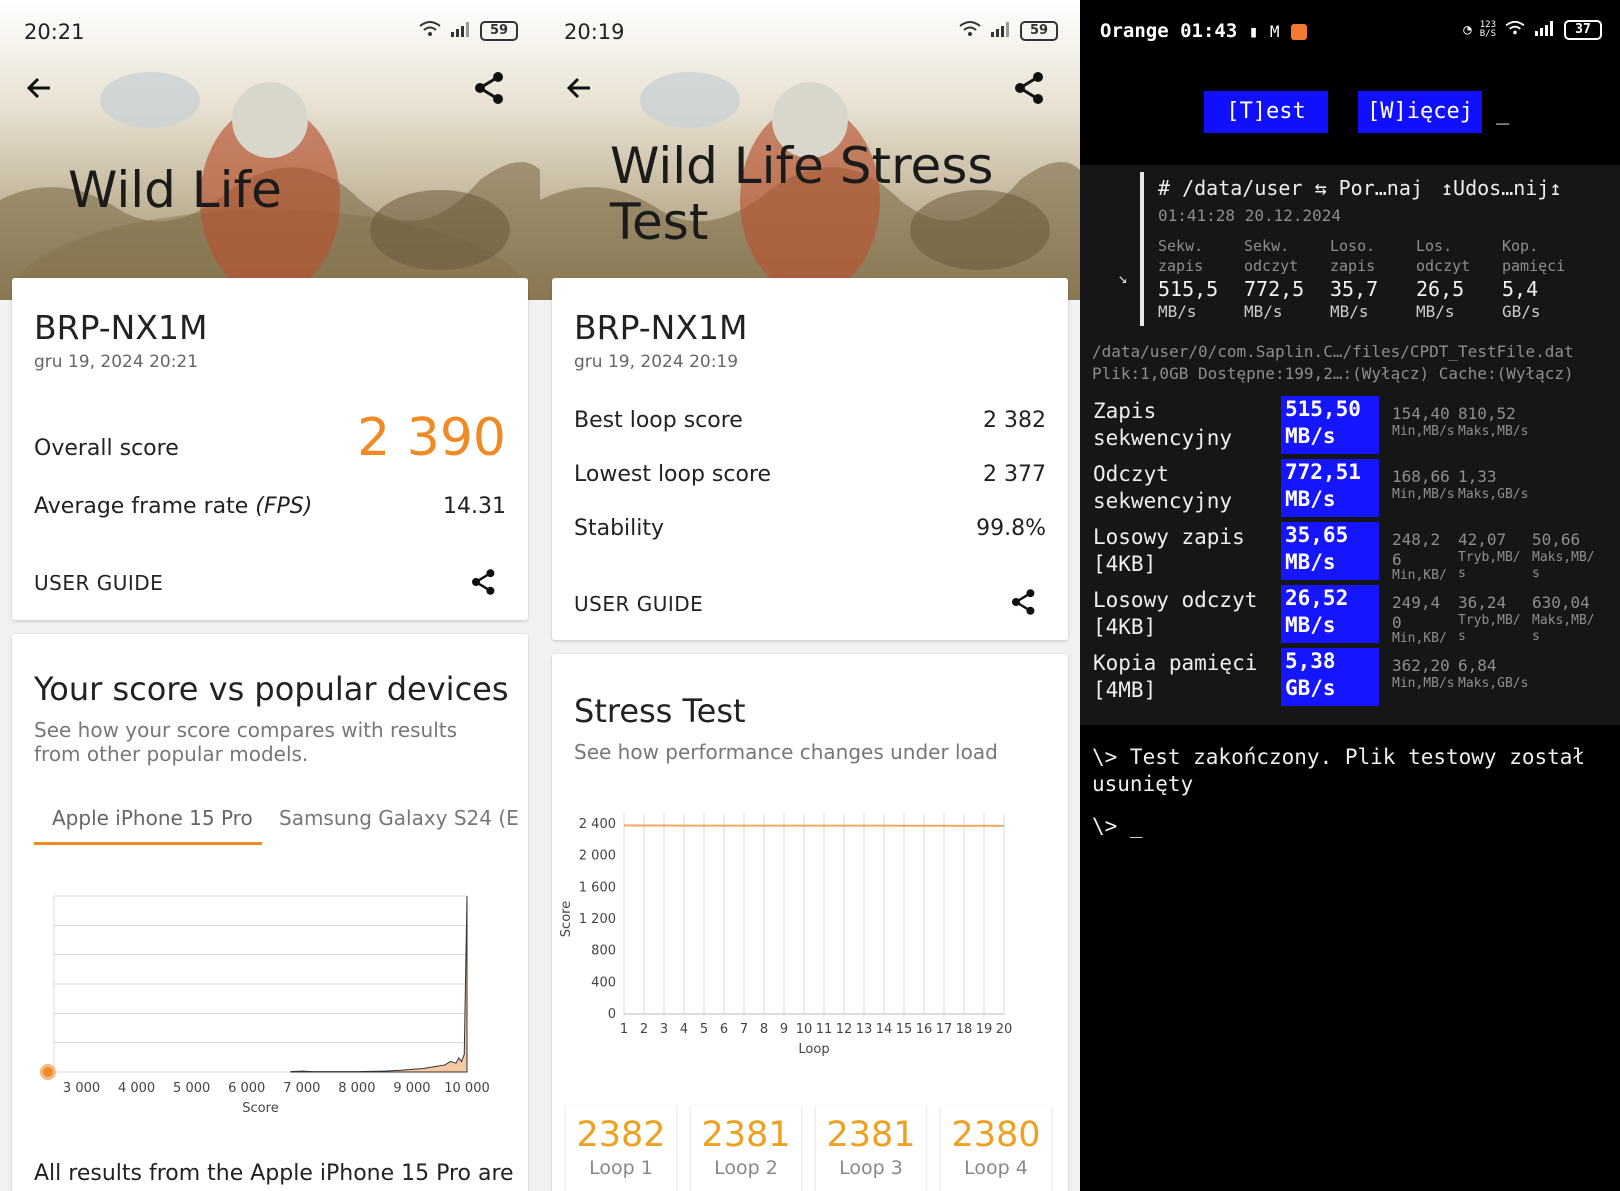  Describe the element at coordinates (1203, 31) in the screenshot. I see `status-bar-left: Orange 01:43 ▮ M` at that location.